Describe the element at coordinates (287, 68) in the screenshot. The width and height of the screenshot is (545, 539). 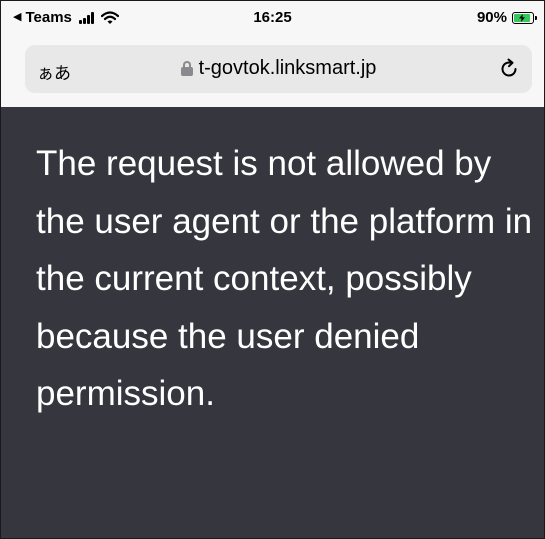
I see `url-text: t-govtok.linksmart.jp` at that location.